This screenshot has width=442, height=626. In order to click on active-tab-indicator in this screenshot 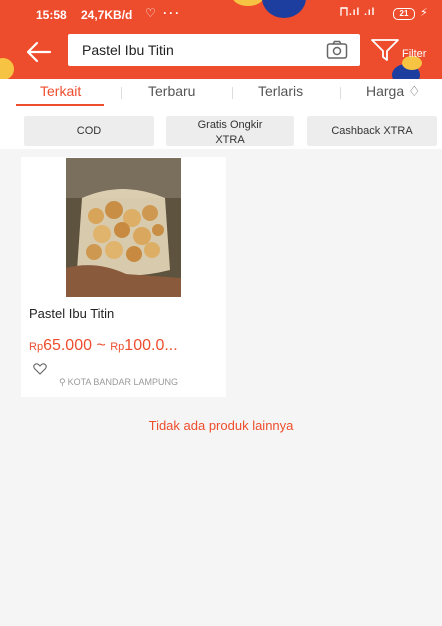, I will do `click(60, 105)`.